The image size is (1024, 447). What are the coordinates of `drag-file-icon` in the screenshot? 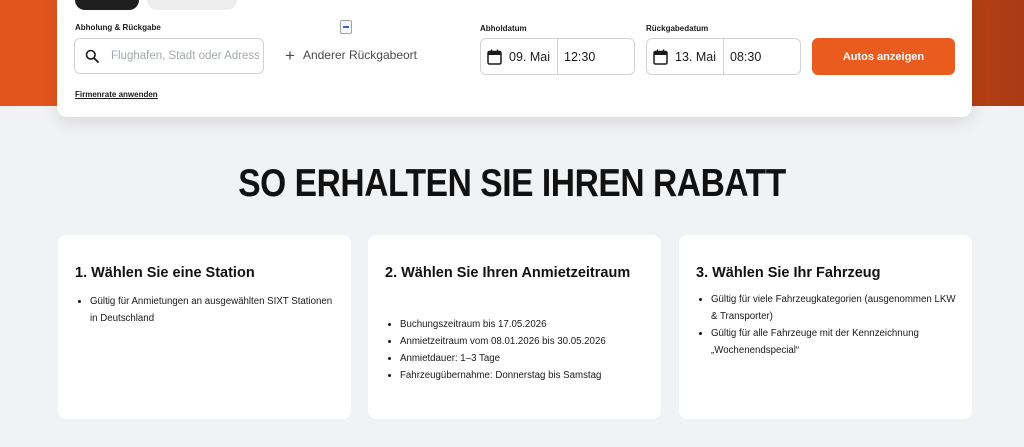 It's located at (346, 27).